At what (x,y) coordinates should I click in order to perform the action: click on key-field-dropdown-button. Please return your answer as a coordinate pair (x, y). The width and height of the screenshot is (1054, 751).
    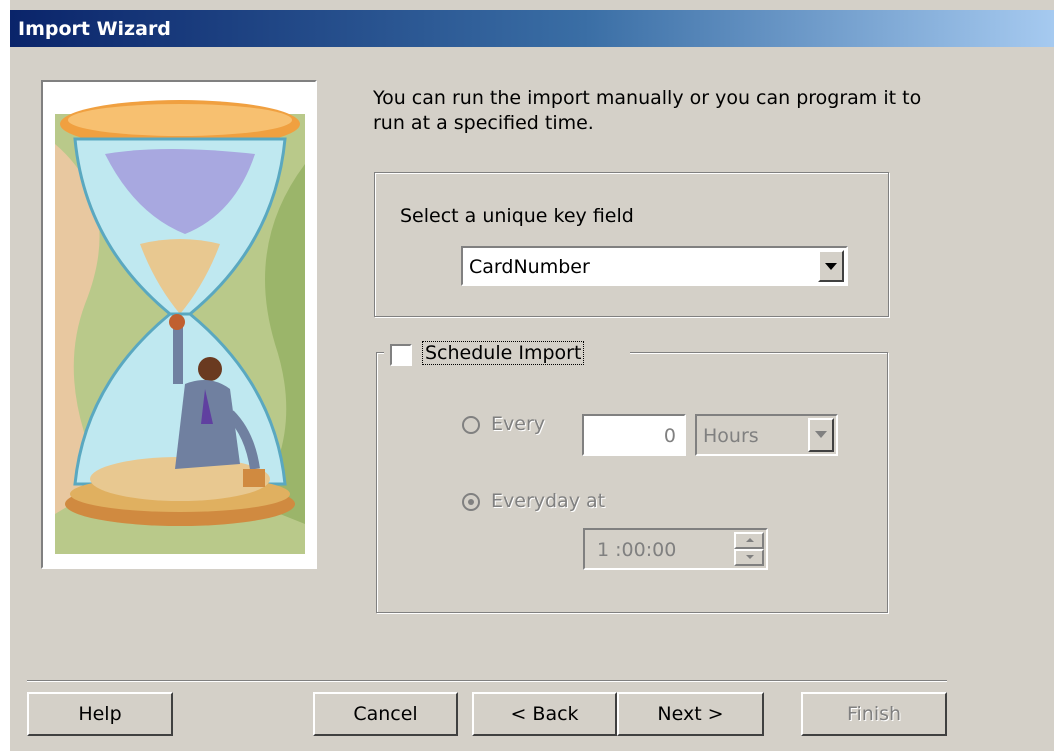
    Looking at the image, I should click on (831, 266).